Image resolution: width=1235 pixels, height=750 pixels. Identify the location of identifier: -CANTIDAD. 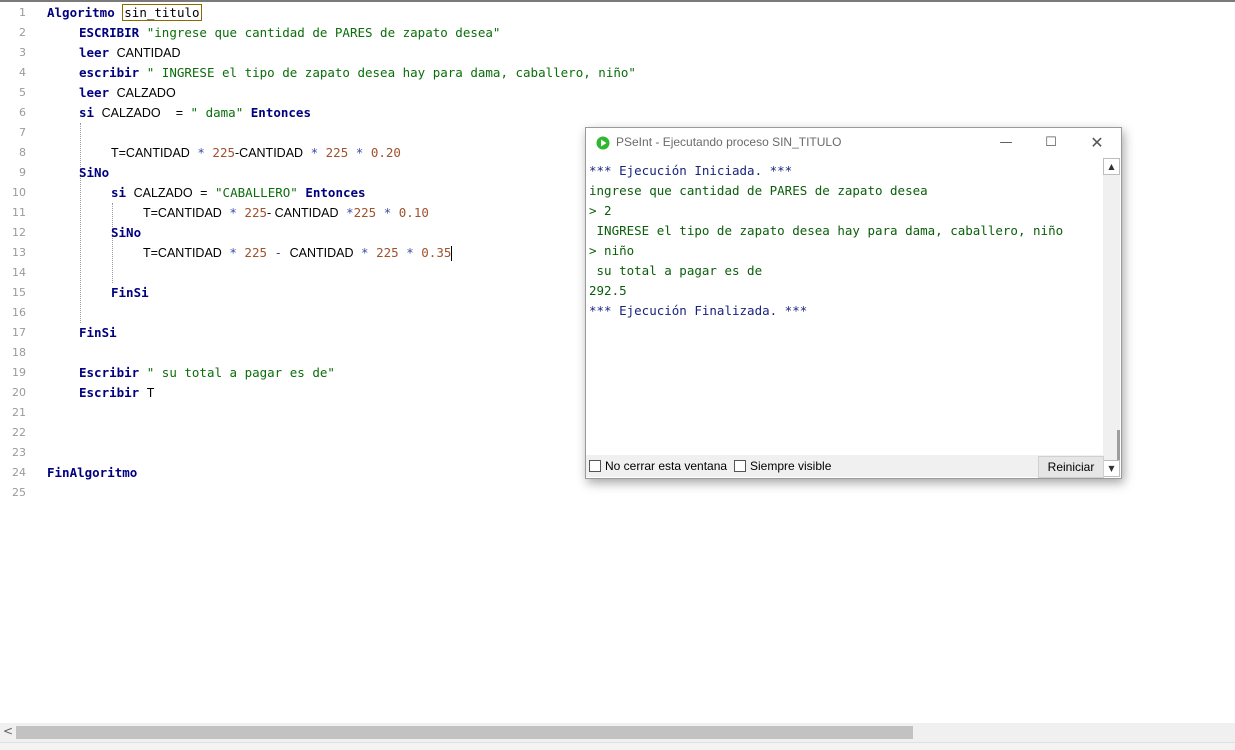
(269, 153).